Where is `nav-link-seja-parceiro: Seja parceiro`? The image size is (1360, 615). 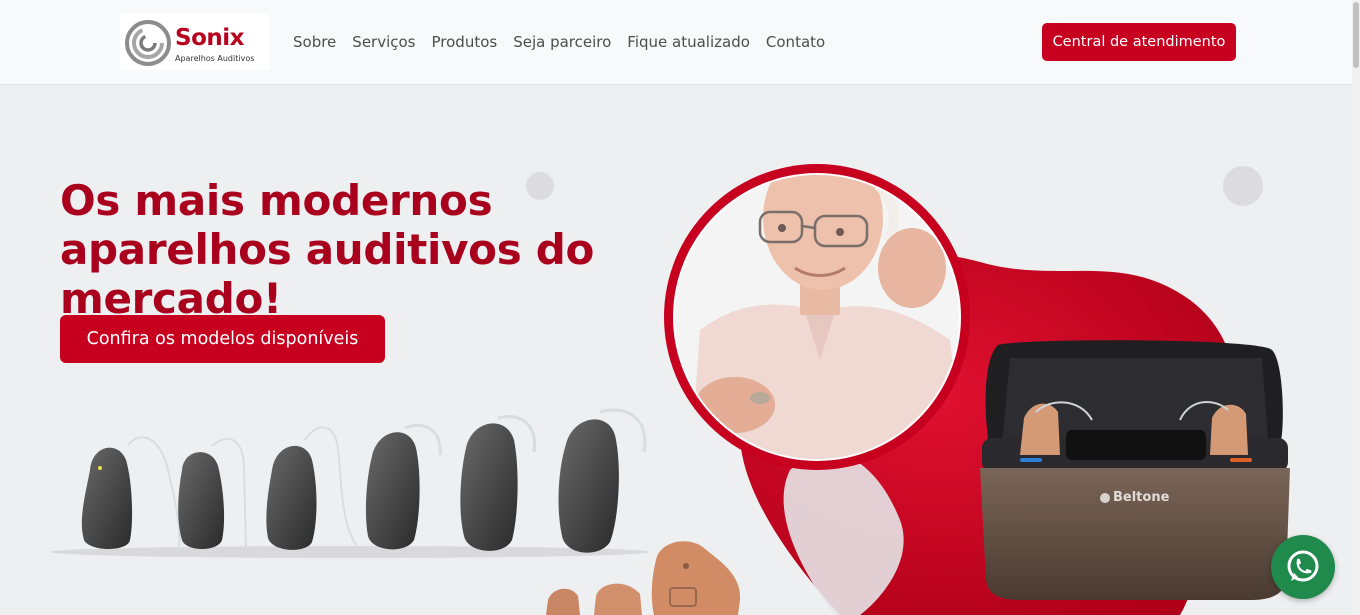
nav-link-seja-parceiro: Seja parceiro is located at coordinates (562, 42).